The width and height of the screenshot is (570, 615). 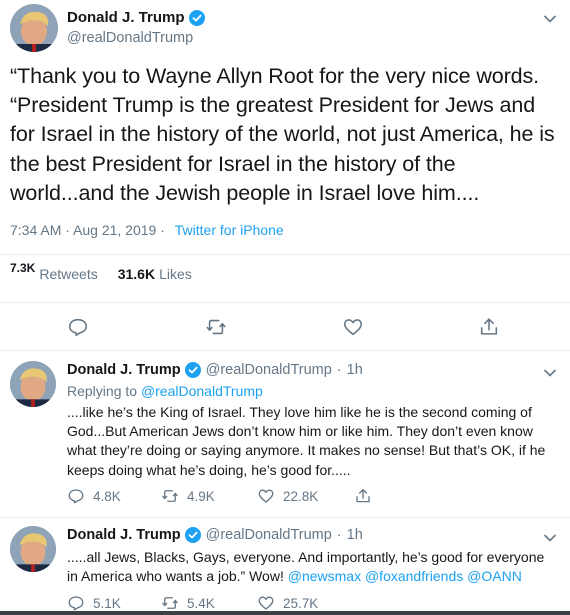 What do you see at coordinates (324, 576) in the screenshot?
I see `mention-newsmax: @newsmax` at bounding box center [324, 576].